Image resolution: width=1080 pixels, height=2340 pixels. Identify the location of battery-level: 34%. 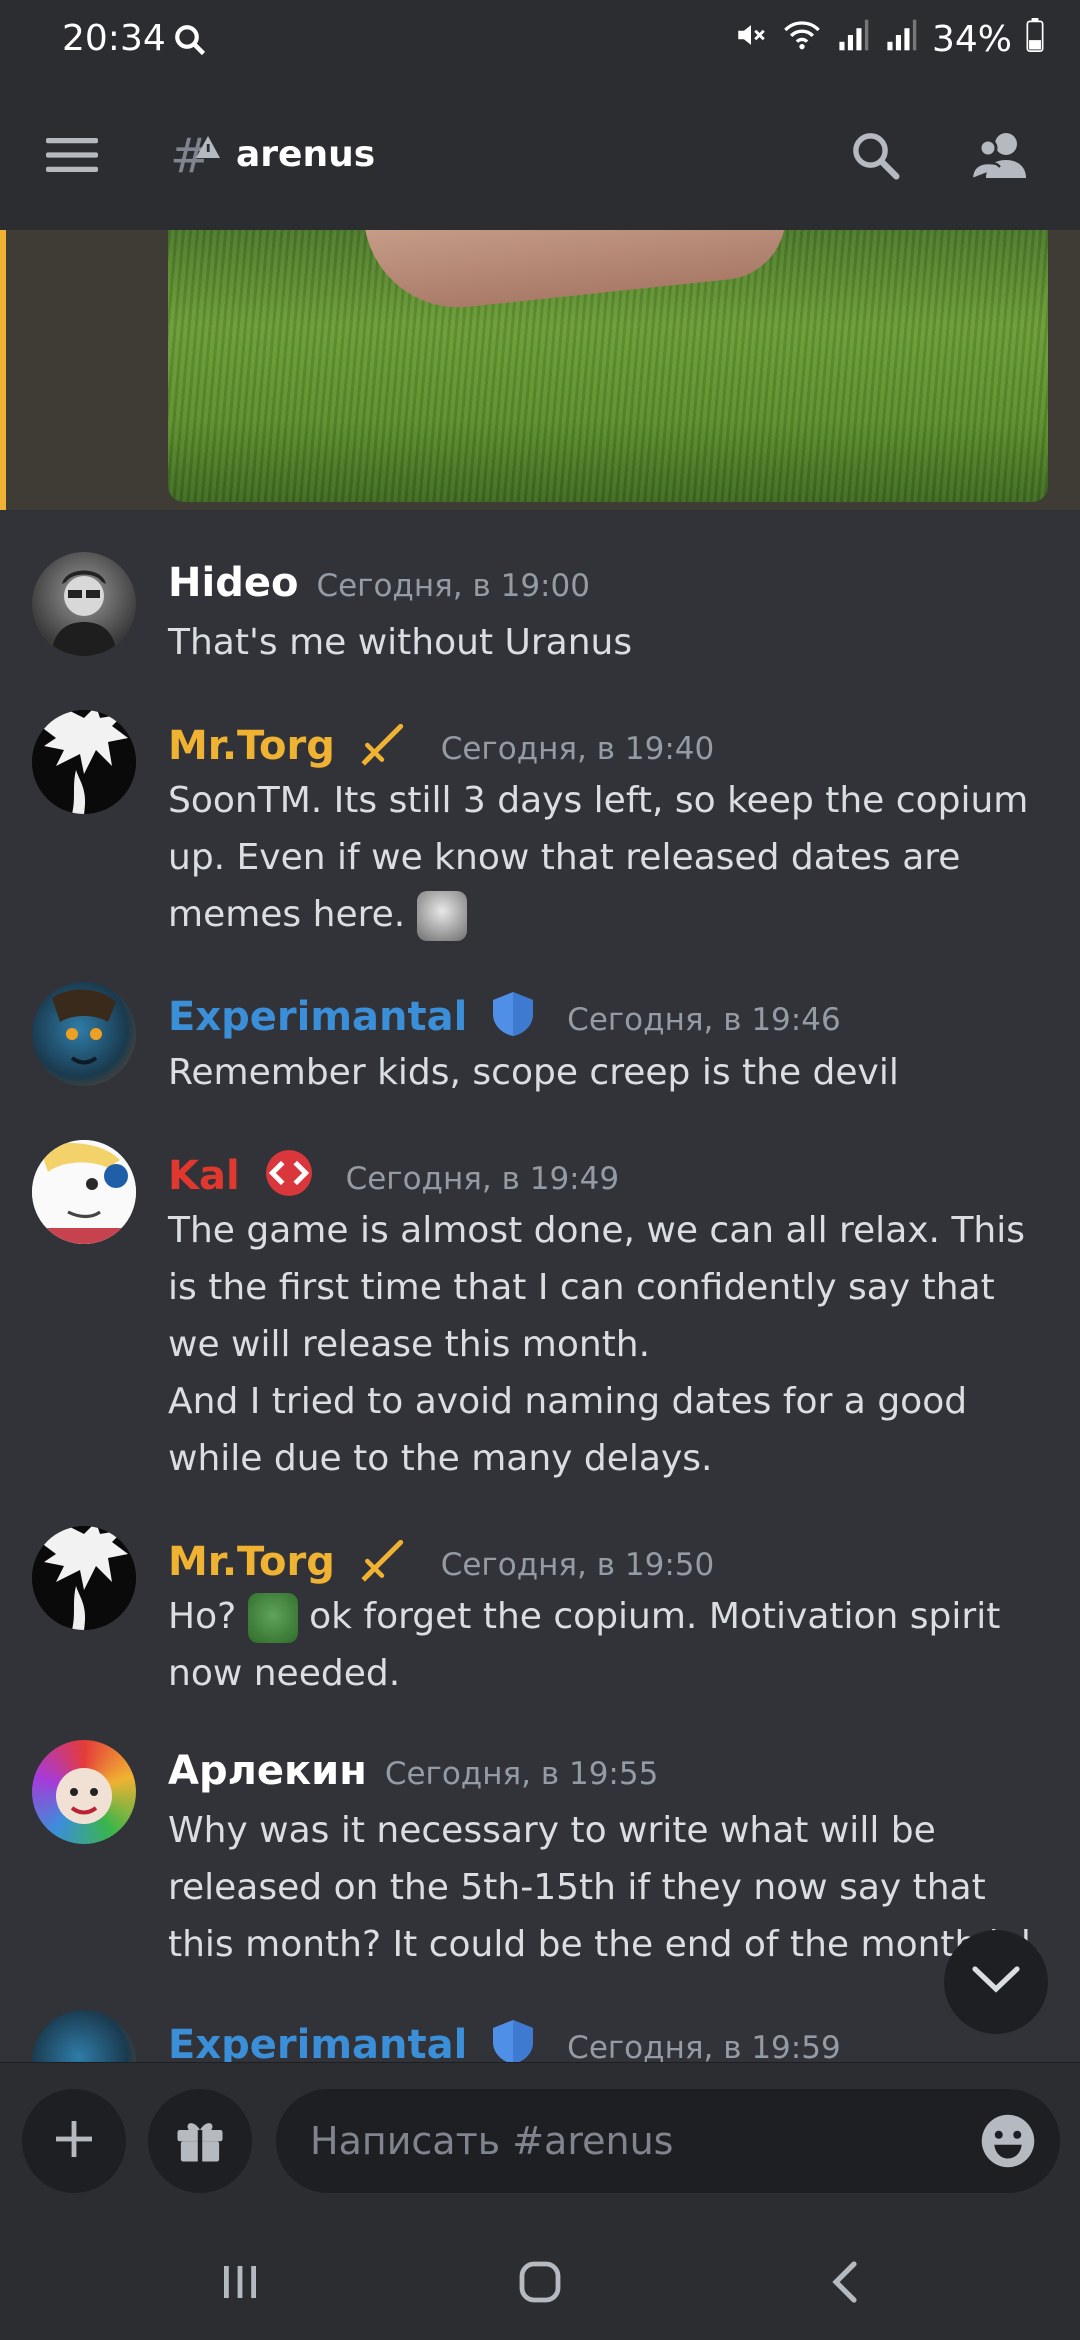
(971, 39).